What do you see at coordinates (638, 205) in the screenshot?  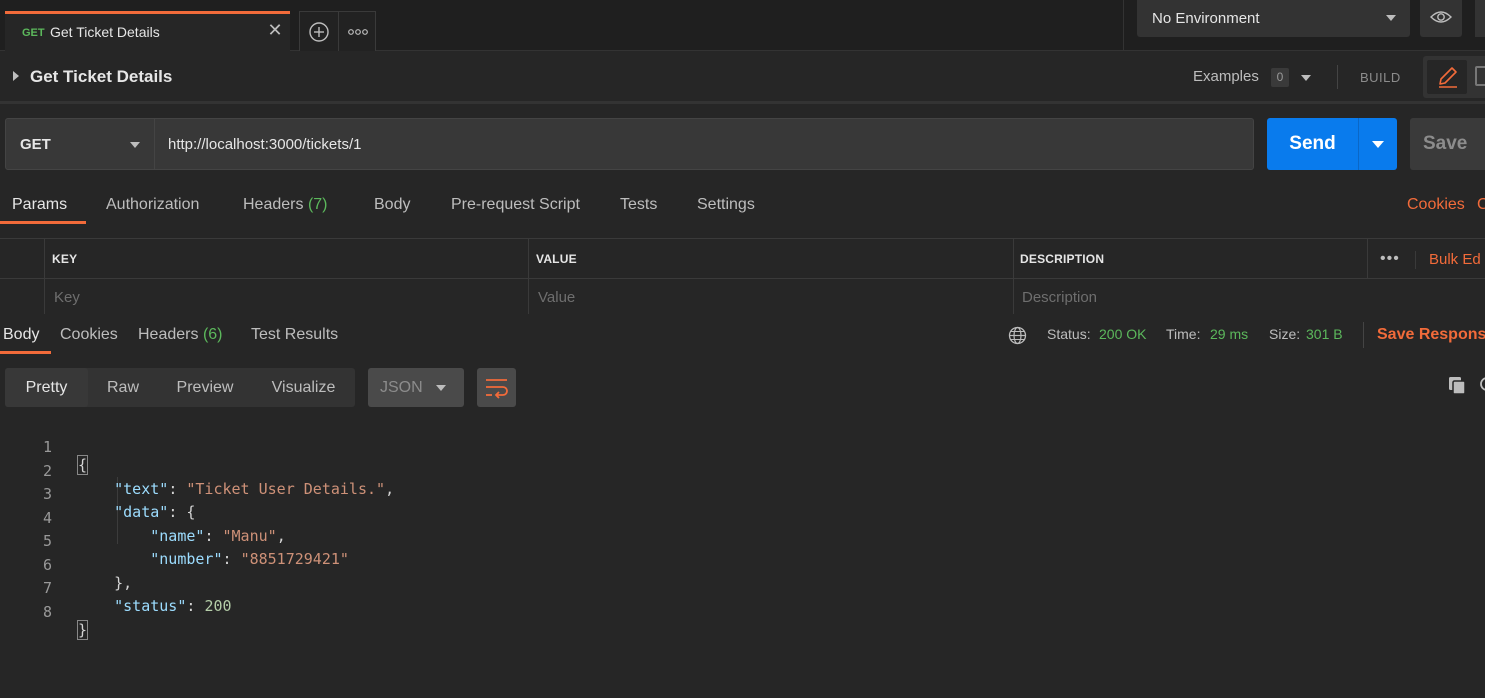 I see `tab-tests: Tests` at bounding box center [638, 205].